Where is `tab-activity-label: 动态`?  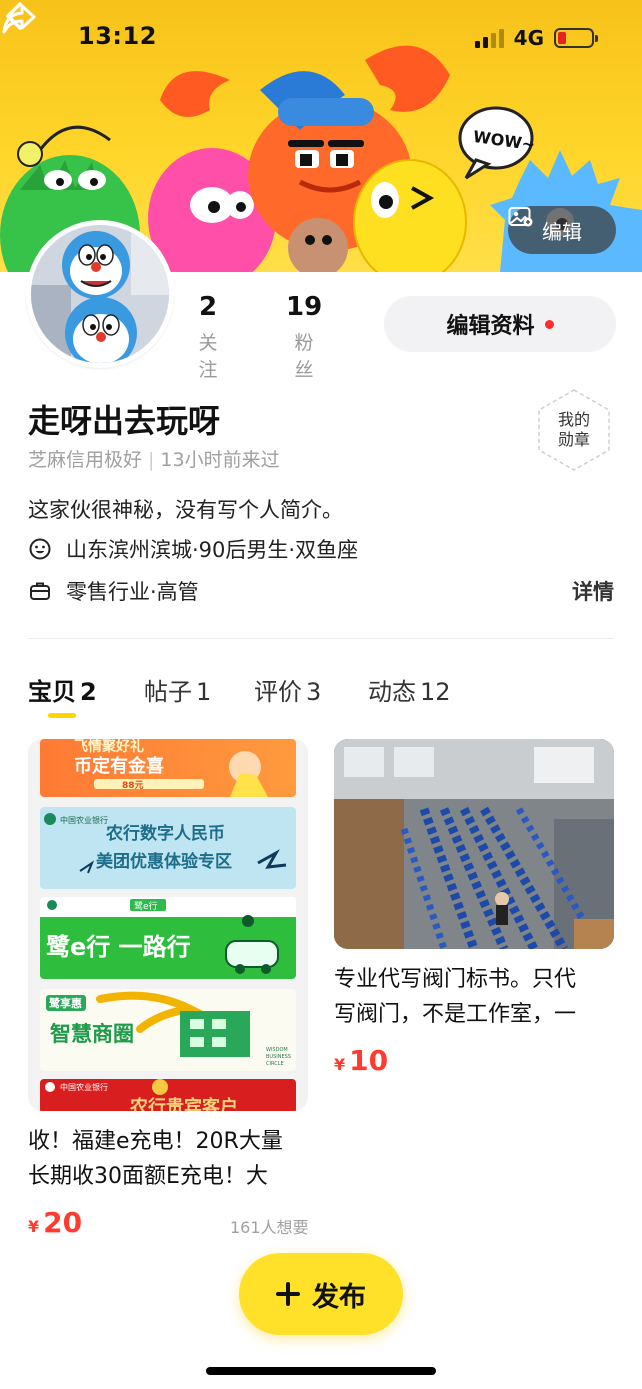 tab-activity-label: 动态 is located at coordinates (392, 692).